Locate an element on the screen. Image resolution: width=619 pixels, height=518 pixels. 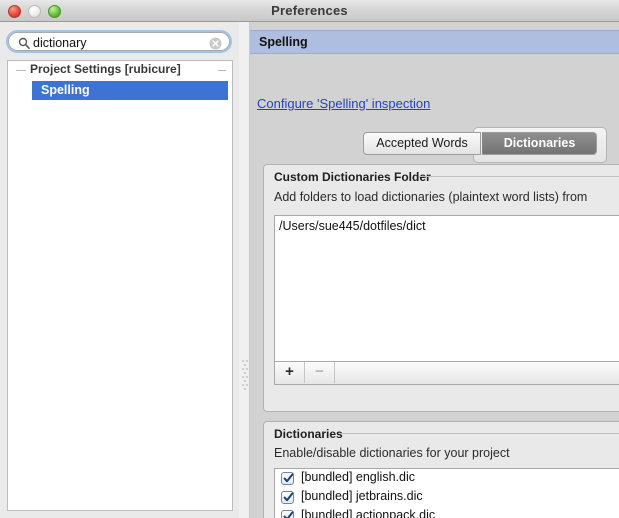
custom-folder-toolbar: + − is located at coordinates (446, 373).